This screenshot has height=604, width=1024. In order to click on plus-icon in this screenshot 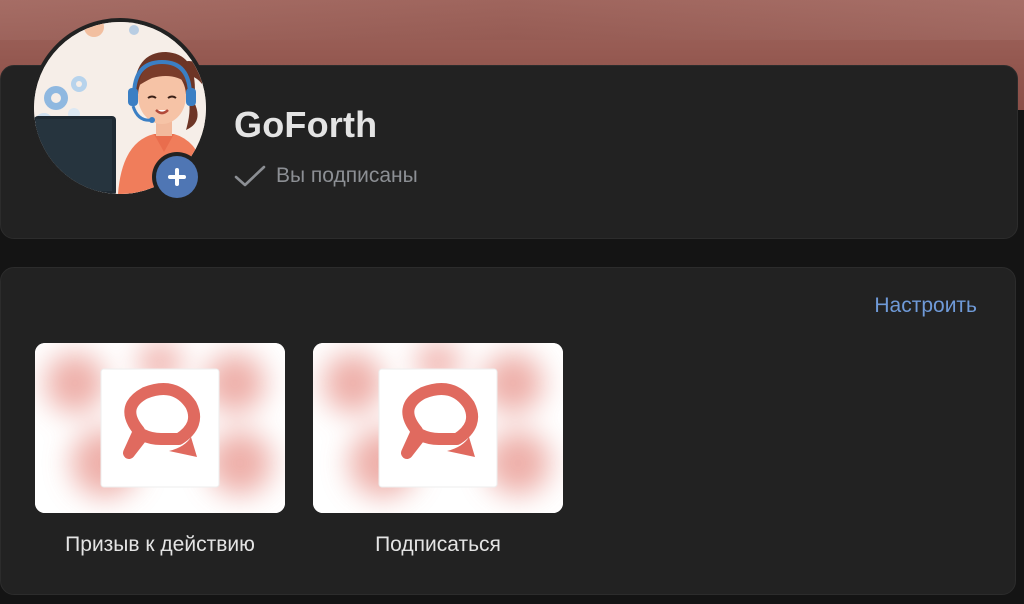, I will do `click(177, 177)`.